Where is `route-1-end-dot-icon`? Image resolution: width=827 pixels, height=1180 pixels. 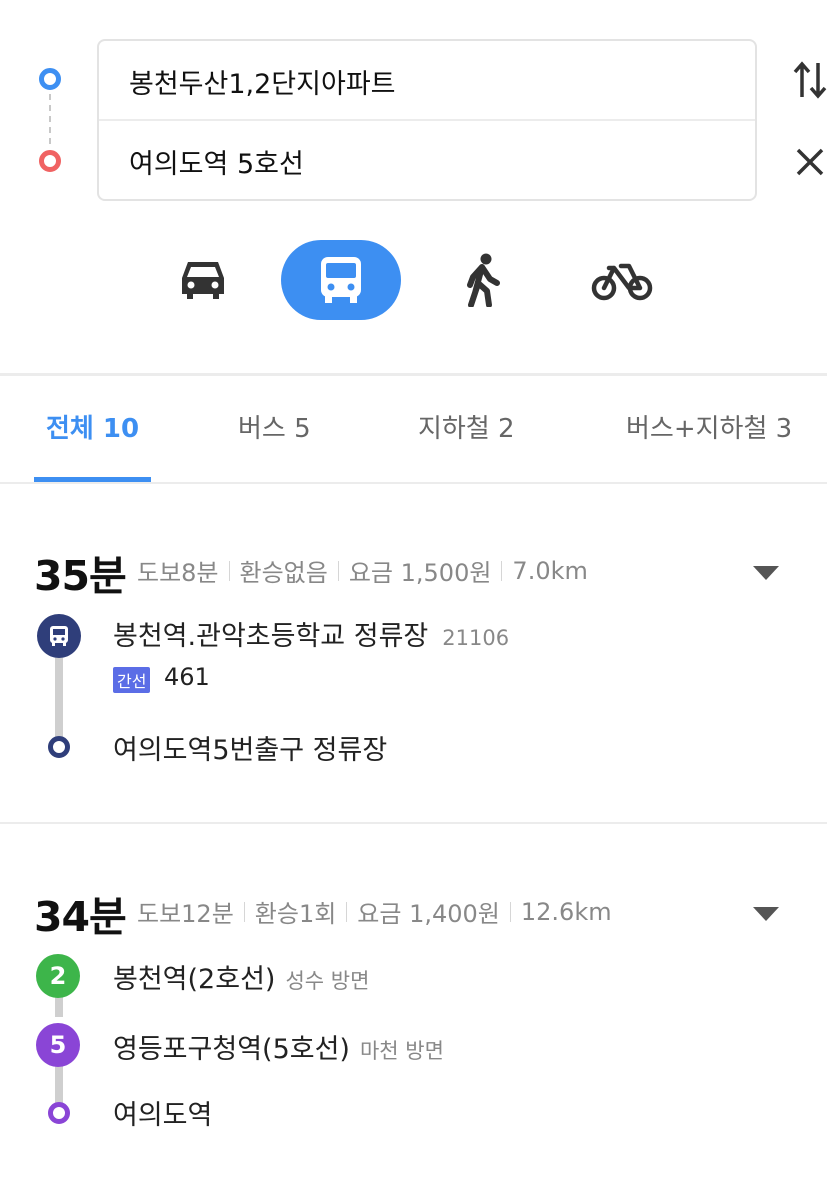 route-1-end-dot-icon is located at coordinates (59, 747).